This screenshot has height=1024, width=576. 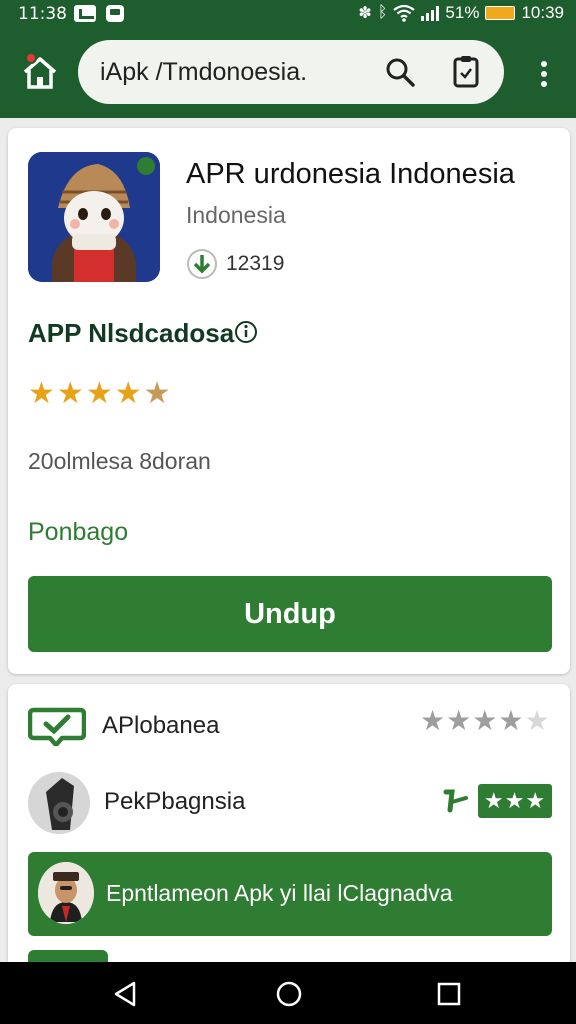 I want to click on section-title: APP Nlsdcadosa, so click(x=143, y=333).